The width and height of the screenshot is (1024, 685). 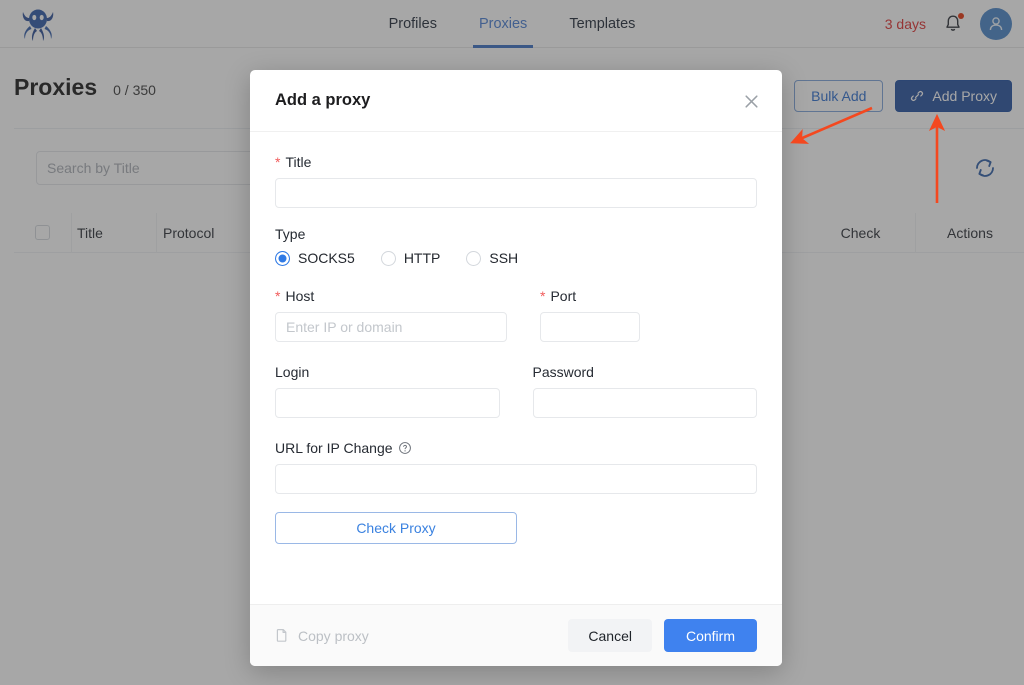 I want to click on field-group-port: * Port, so click(x=590, y=315).